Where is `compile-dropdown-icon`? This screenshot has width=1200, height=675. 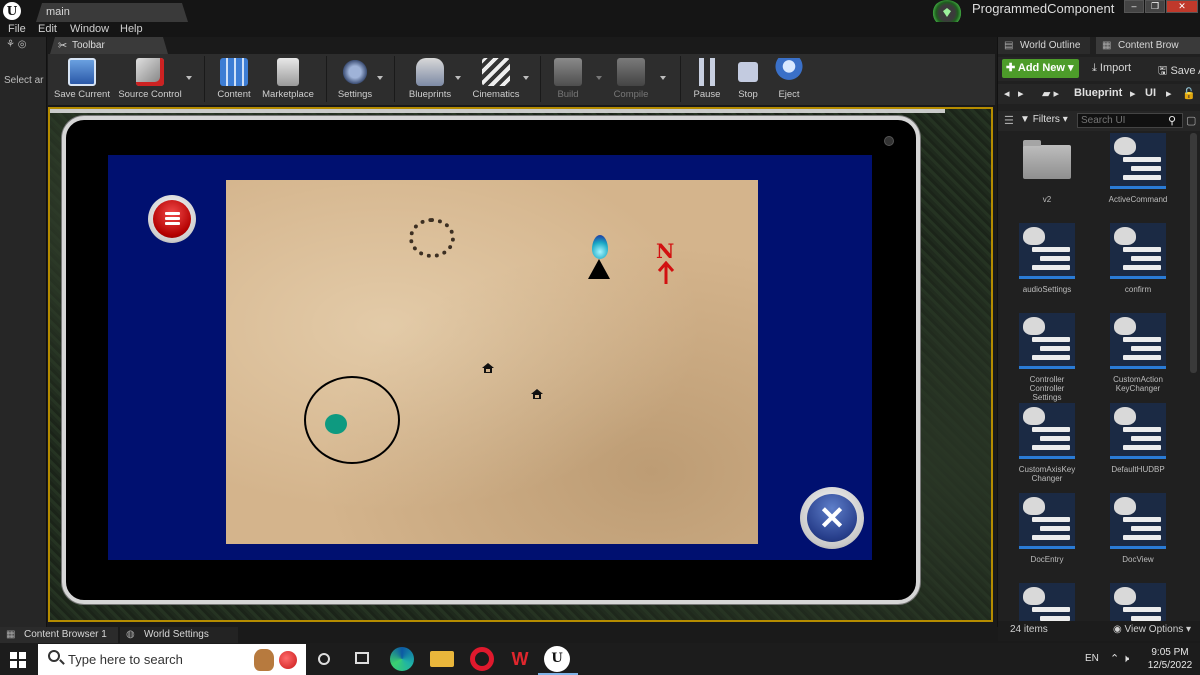 compile-dropdown-icon is located at coordinates (663, 78).